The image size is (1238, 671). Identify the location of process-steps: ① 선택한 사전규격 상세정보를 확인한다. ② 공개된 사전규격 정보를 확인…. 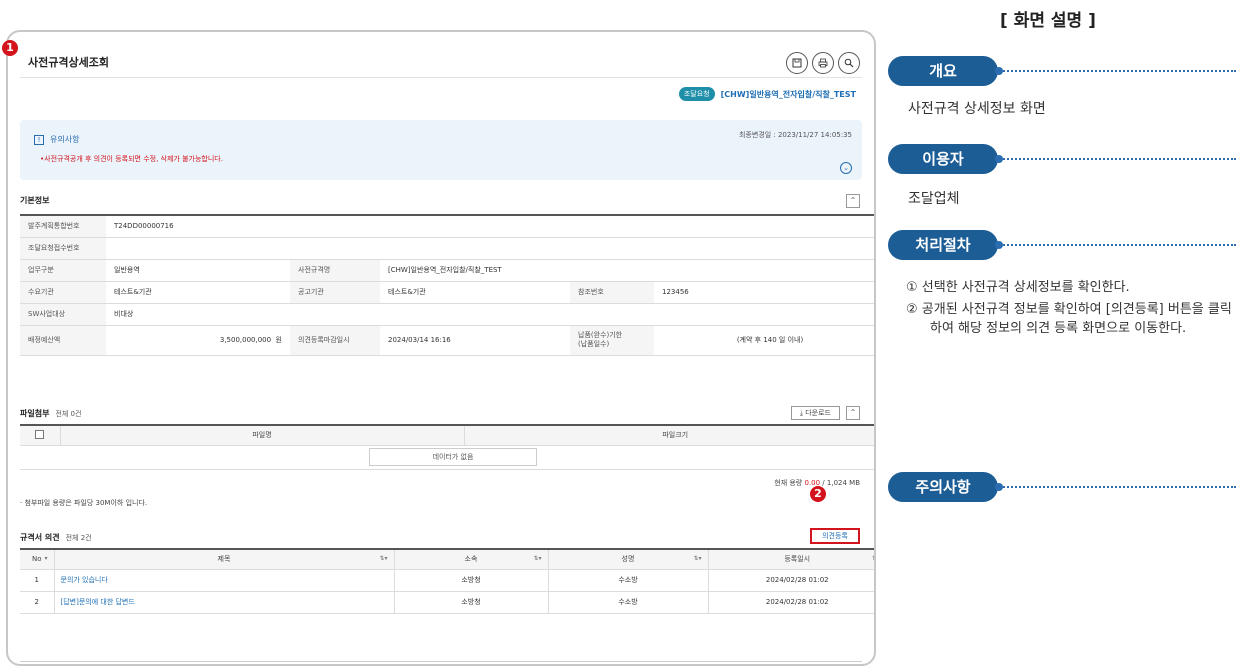
(1071, 309).